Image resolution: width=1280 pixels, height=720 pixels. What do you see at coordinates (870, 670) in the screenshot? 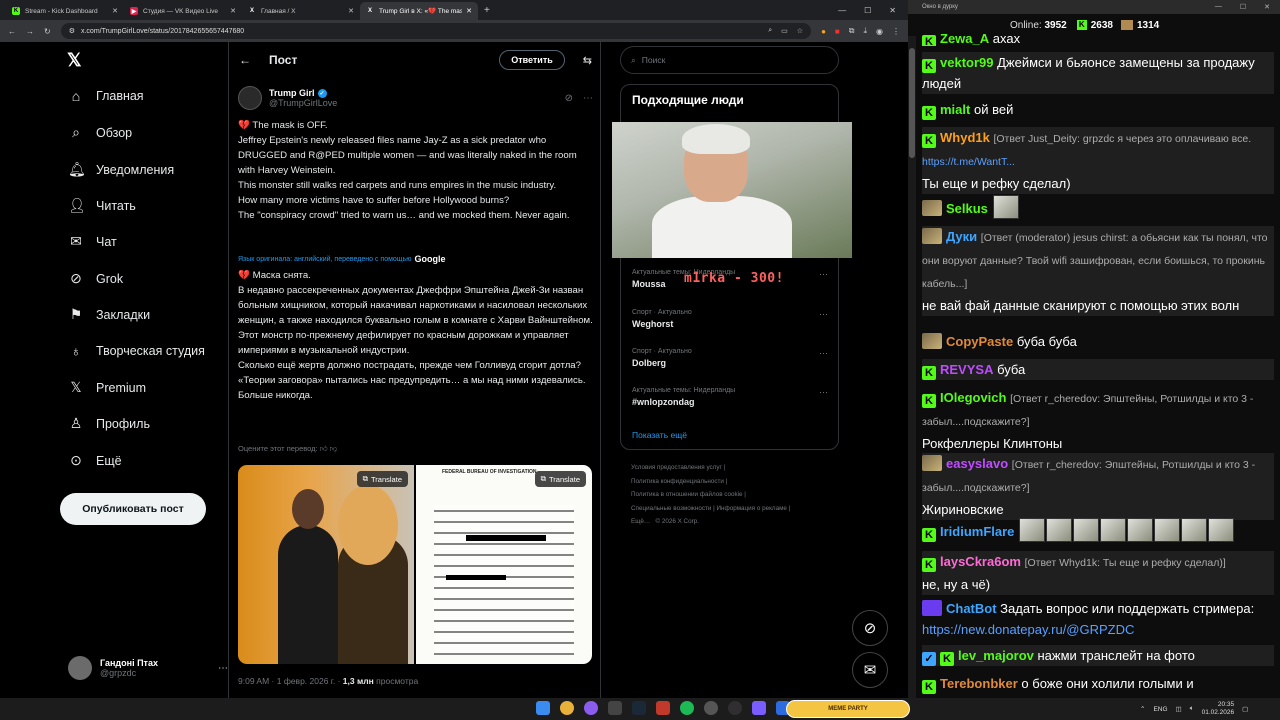
I see `messages-fab-button: ✉` at bounding box center [870, 670].